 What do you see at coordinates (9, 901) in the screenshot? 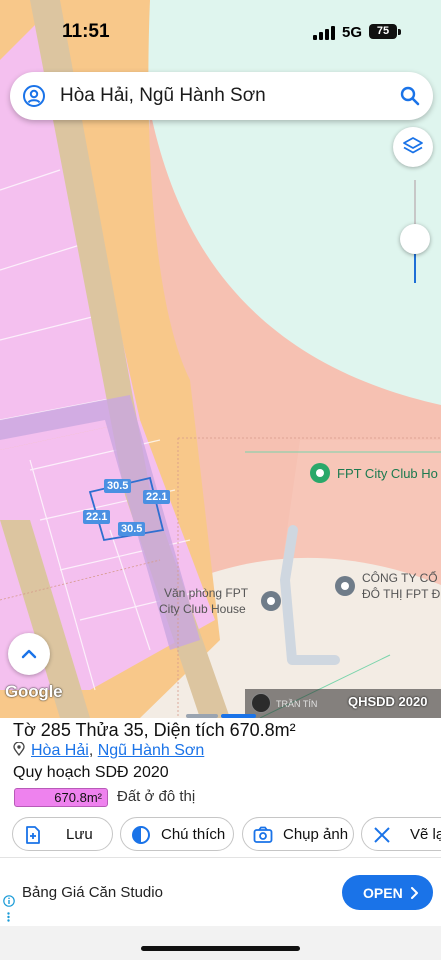
I see `ad-info-icon` at bounding box center [9, 901].